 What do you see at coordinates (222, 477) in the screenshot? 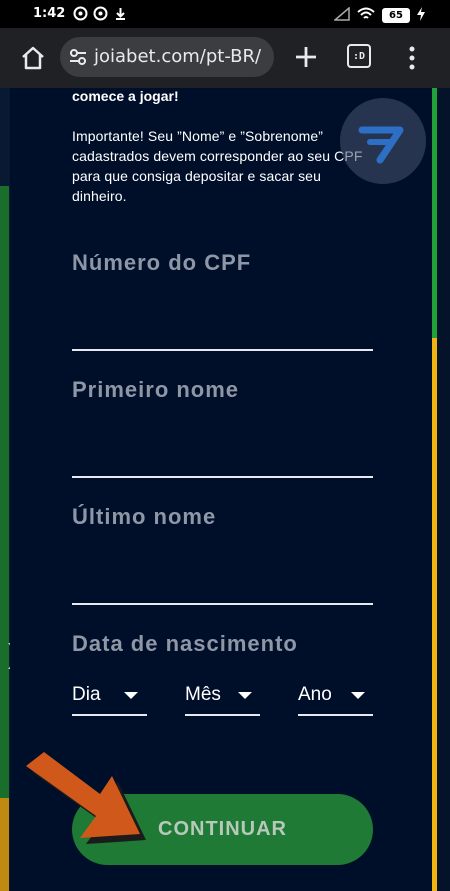
I see `first-name-input` at bounding box center [222, 477].